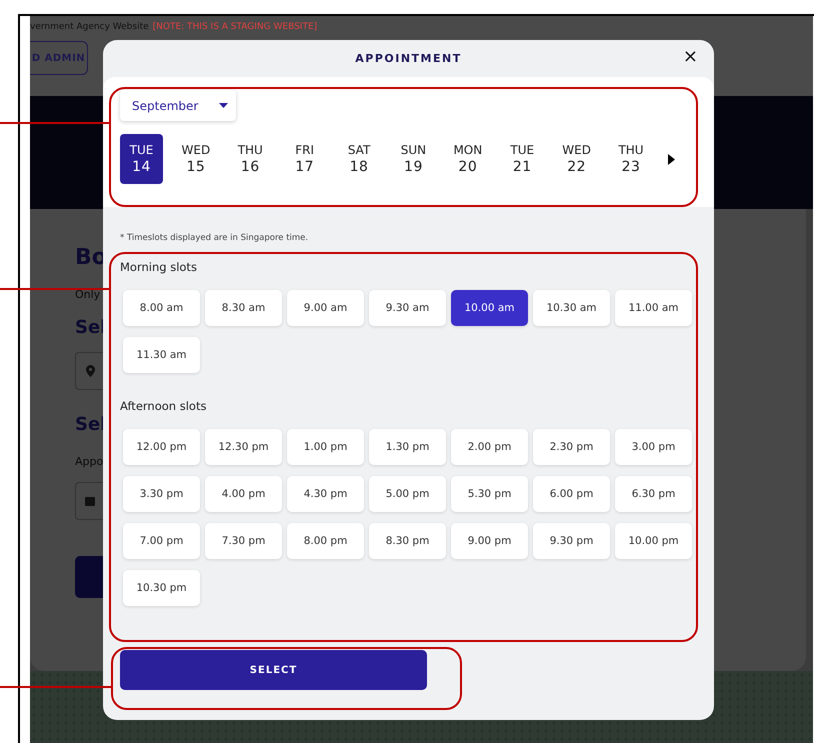  Describe the element at coordinates (161, 494) in the screenshot. I see `time-slot-button: 3.30 pm` at that location.